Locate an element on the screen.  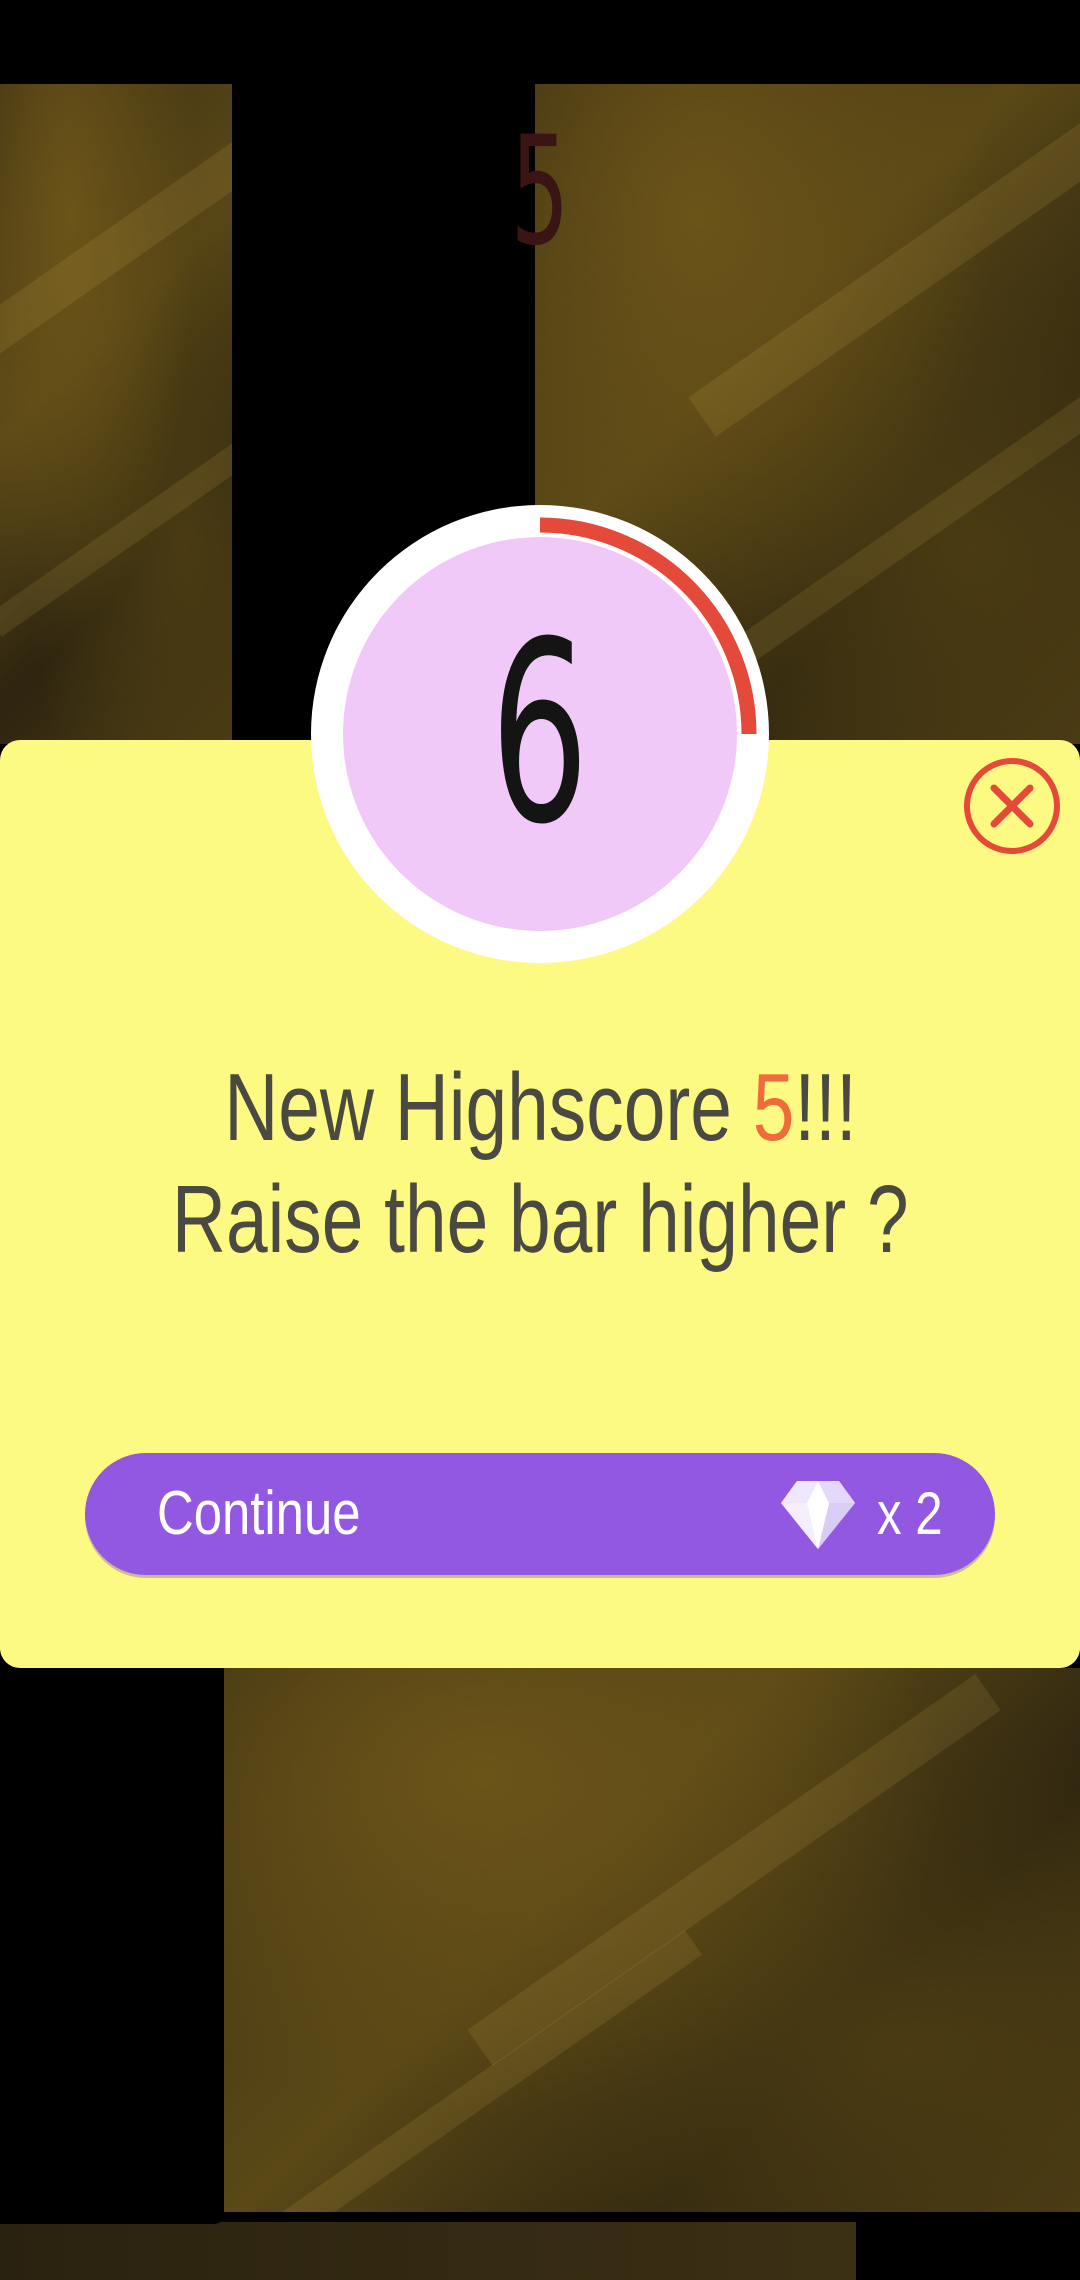
highscore-prefix: New Highscore is located at coordinates (488, 1107).